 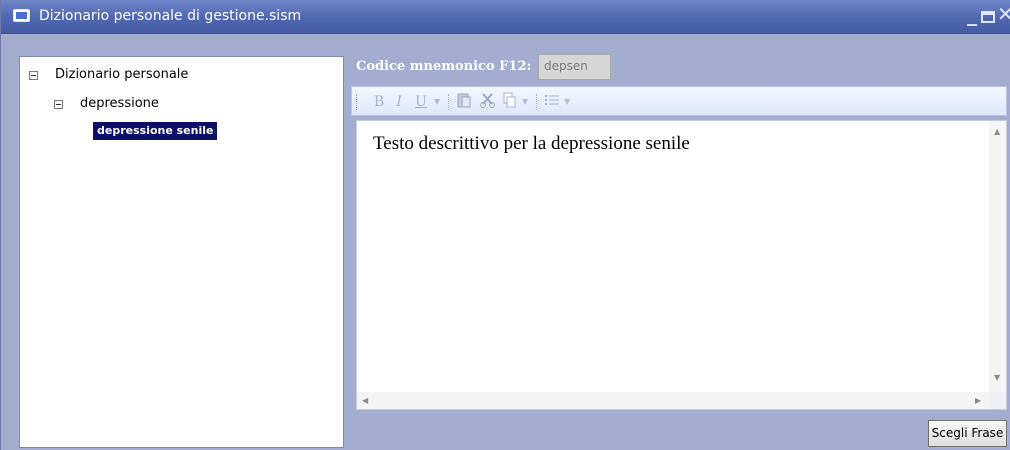 What do you see at coordinates (399, 102) in the screenshot?
I see `italic-icon: I` at bounding box center [399, 102].